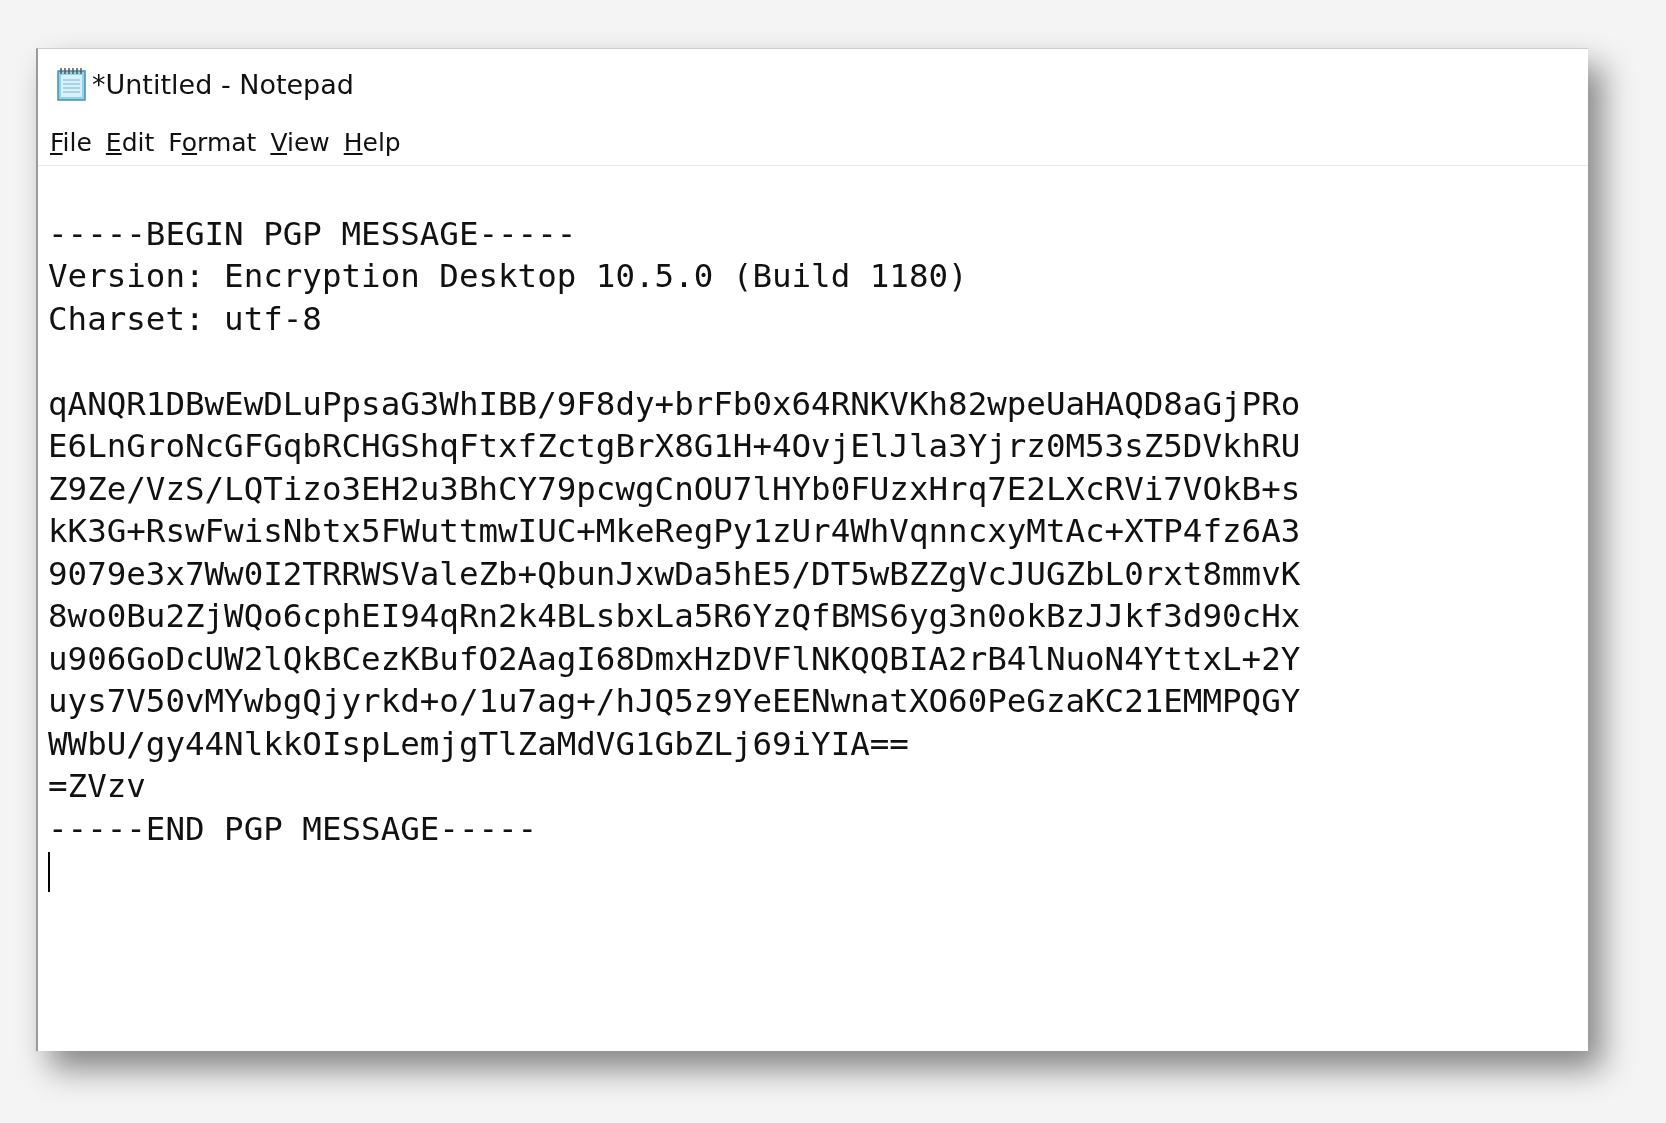  Describe the element at coordinates (675, 616) in the screenshot. I see `text-line: 8wo0Bu2ZjWQo6cphEI94qRn2k4BLsbxLa5R6YzQfBMS6yg3n0okBzJJkf3d90cHx` at that location.